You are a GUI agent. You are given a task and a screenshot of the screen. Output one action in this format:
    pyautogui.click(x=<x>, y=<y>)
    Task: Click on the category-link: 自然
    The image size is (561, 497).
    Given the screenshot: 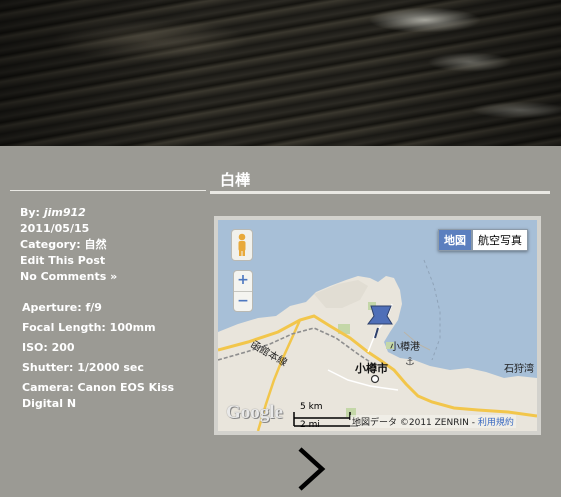 What is the action you would take?
    pyautogui.click(x=95, y=244)
    